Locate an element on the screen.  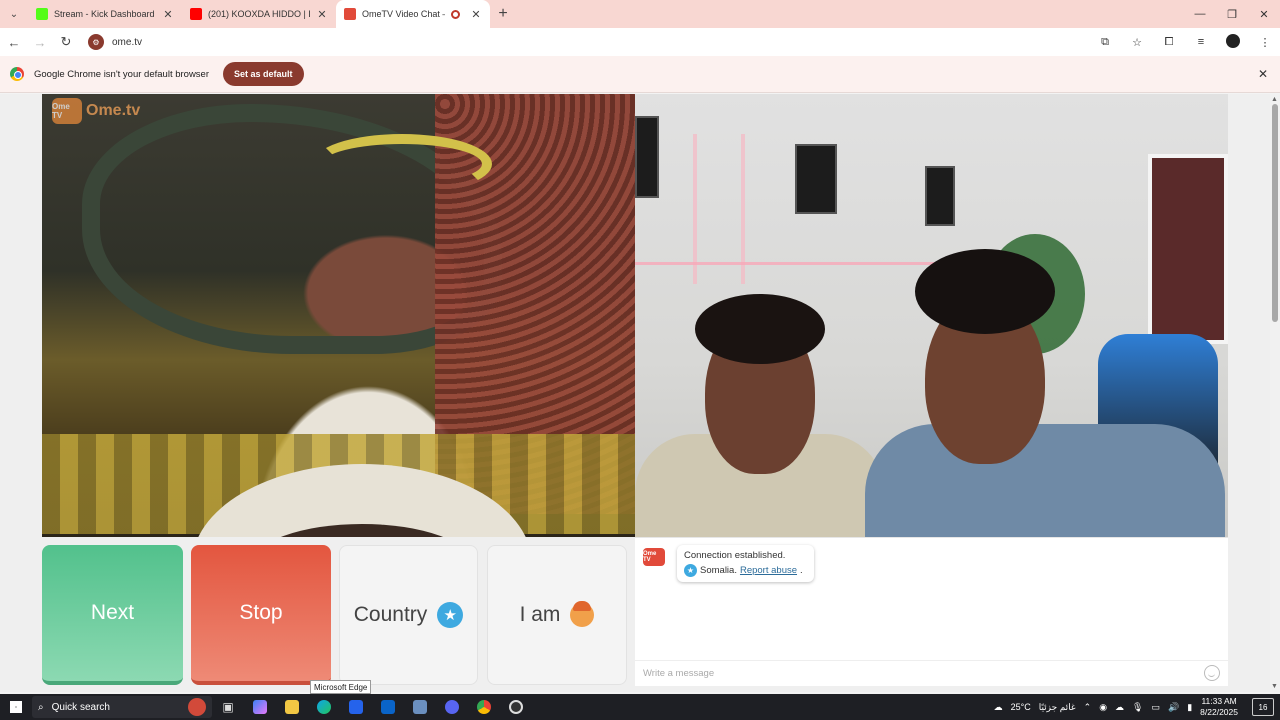
country-label: Country is located at coordinates (390, 614).